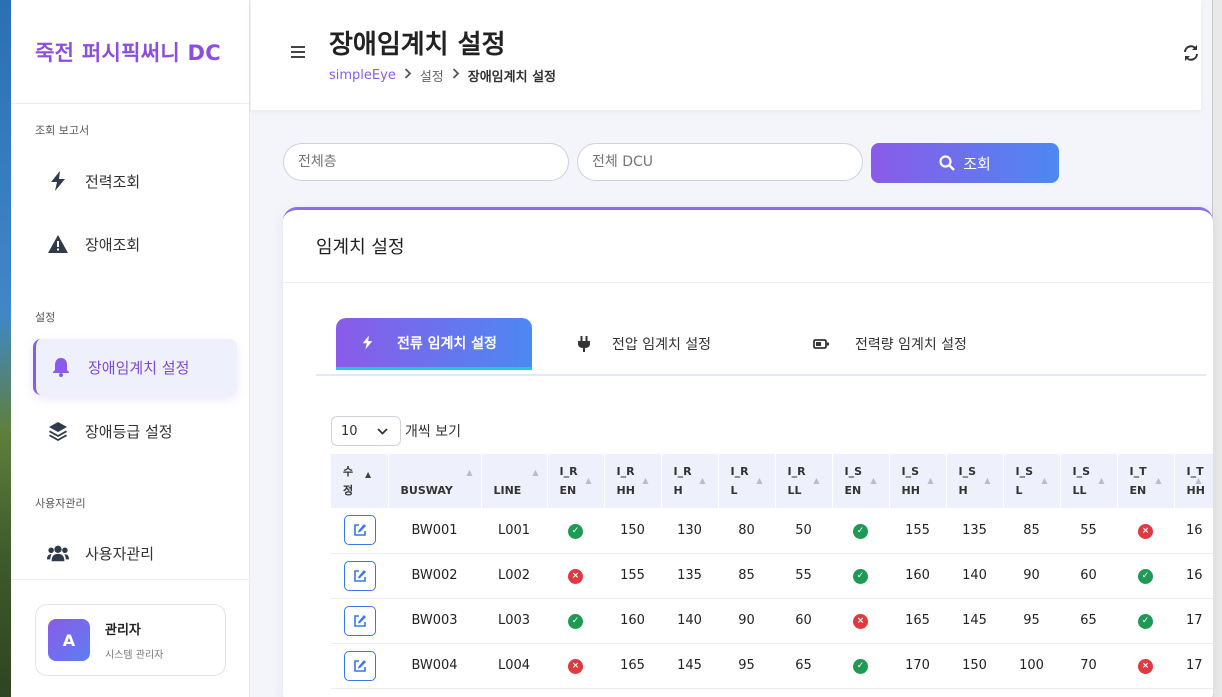  I want to click on enabled-status-cell: ✓, so click(860, 531).